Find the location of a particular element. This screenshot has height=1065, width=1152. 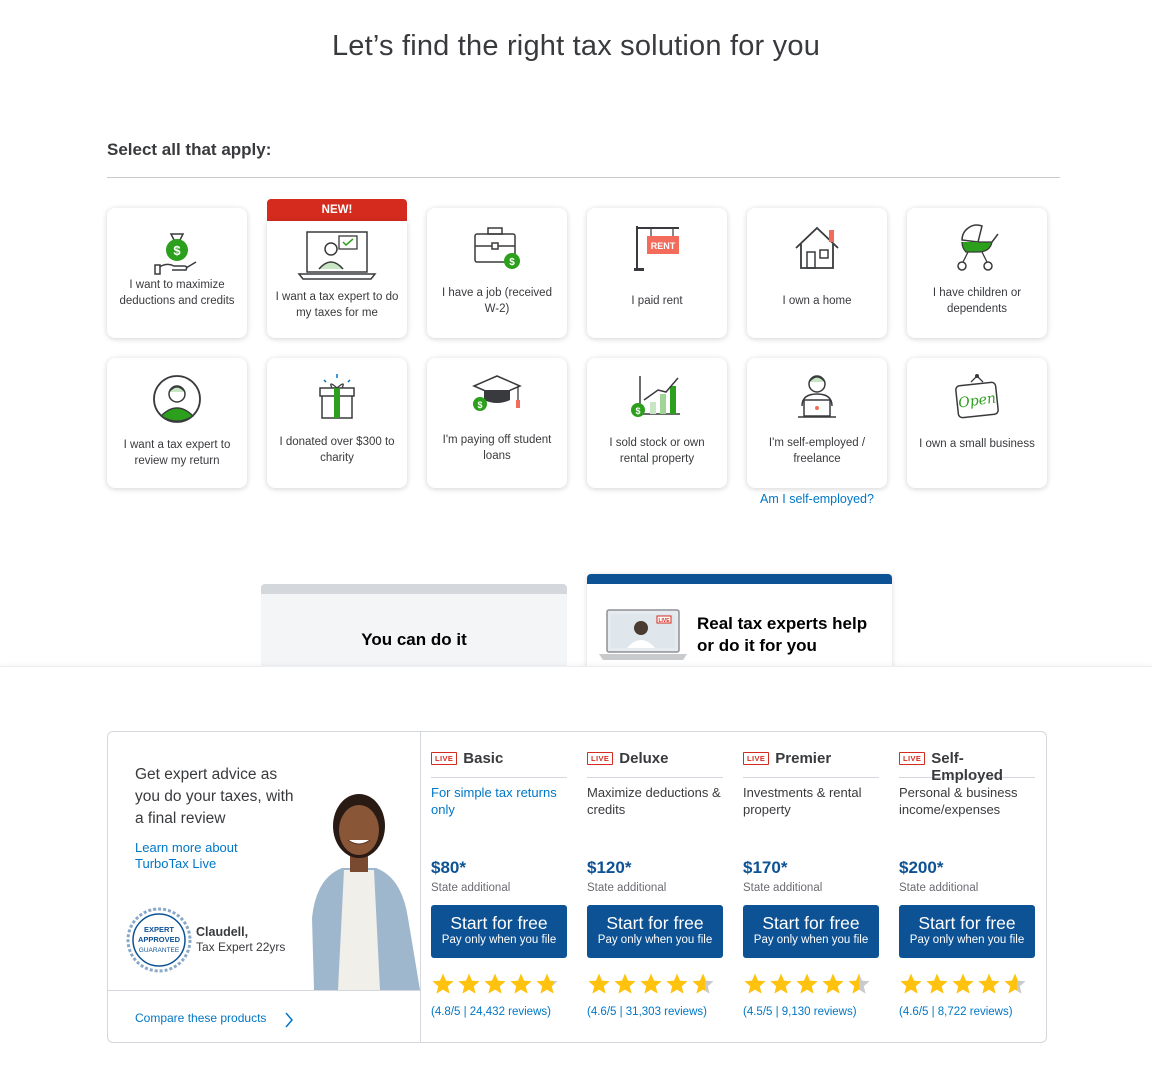

seal-line-1: EXPERT is located at coordinates (159, 929).